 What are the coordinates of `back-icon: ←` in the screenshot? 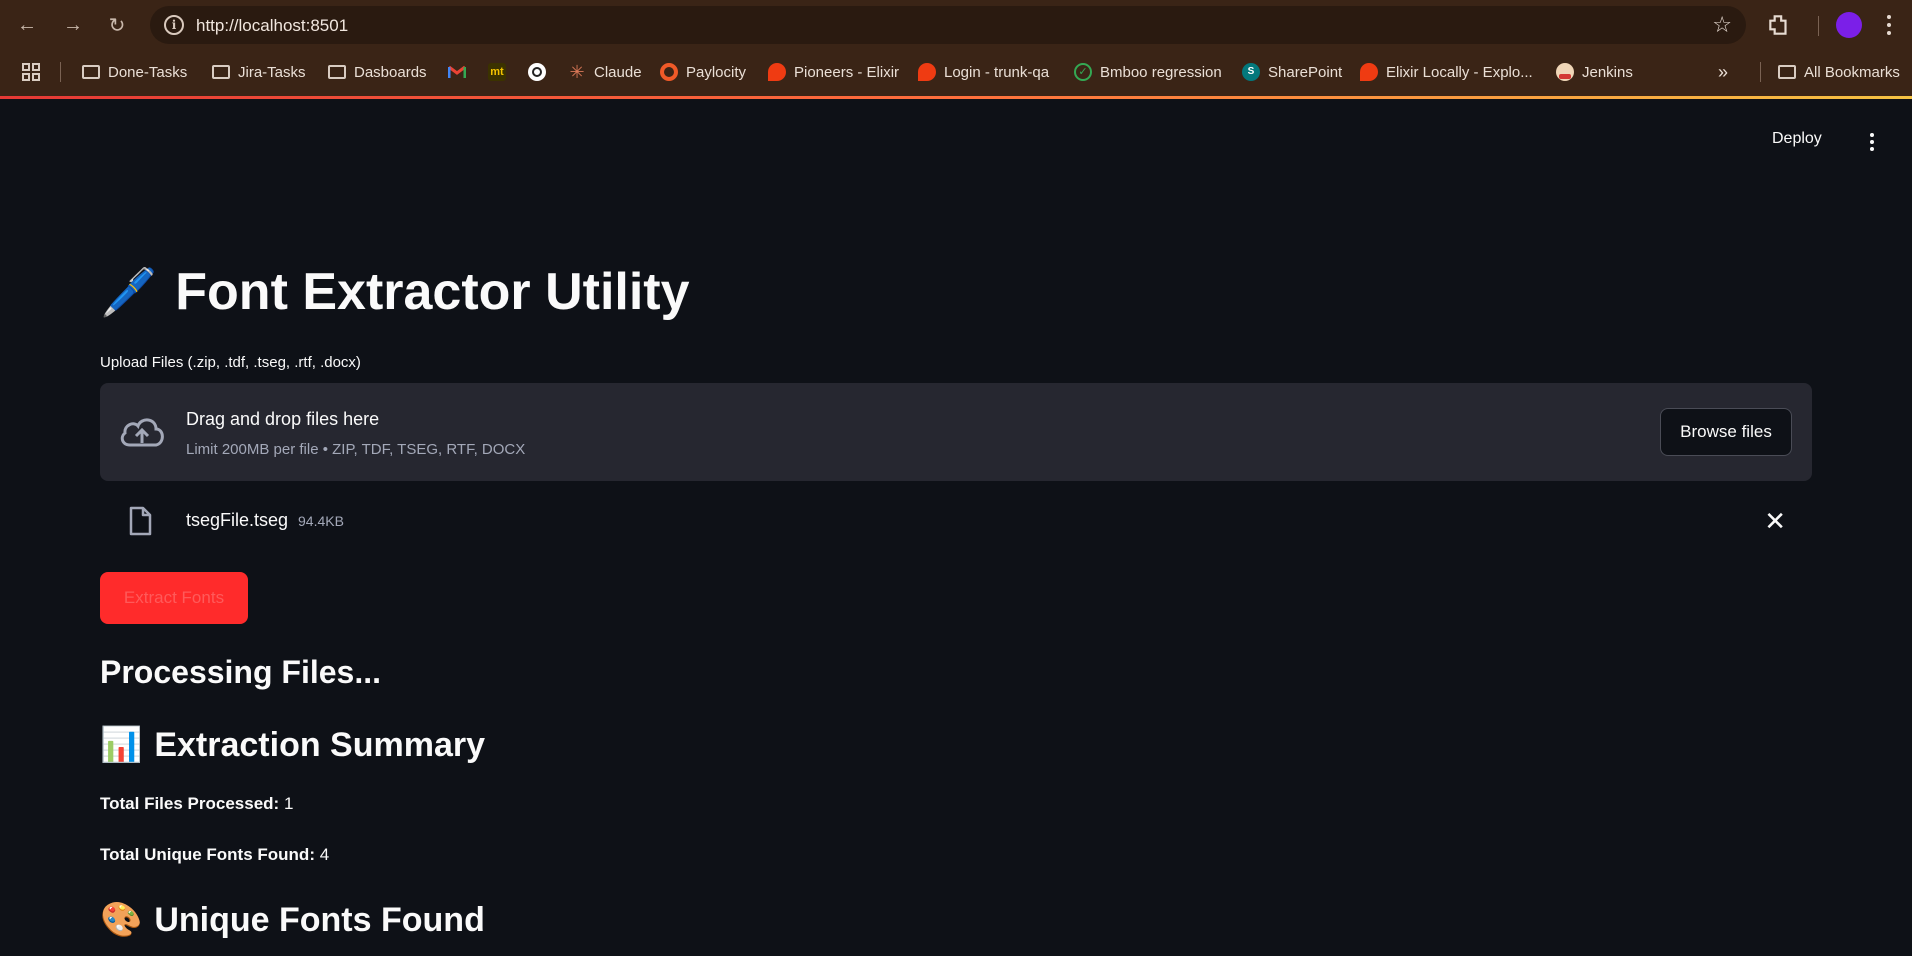 It's located at (27, 25).